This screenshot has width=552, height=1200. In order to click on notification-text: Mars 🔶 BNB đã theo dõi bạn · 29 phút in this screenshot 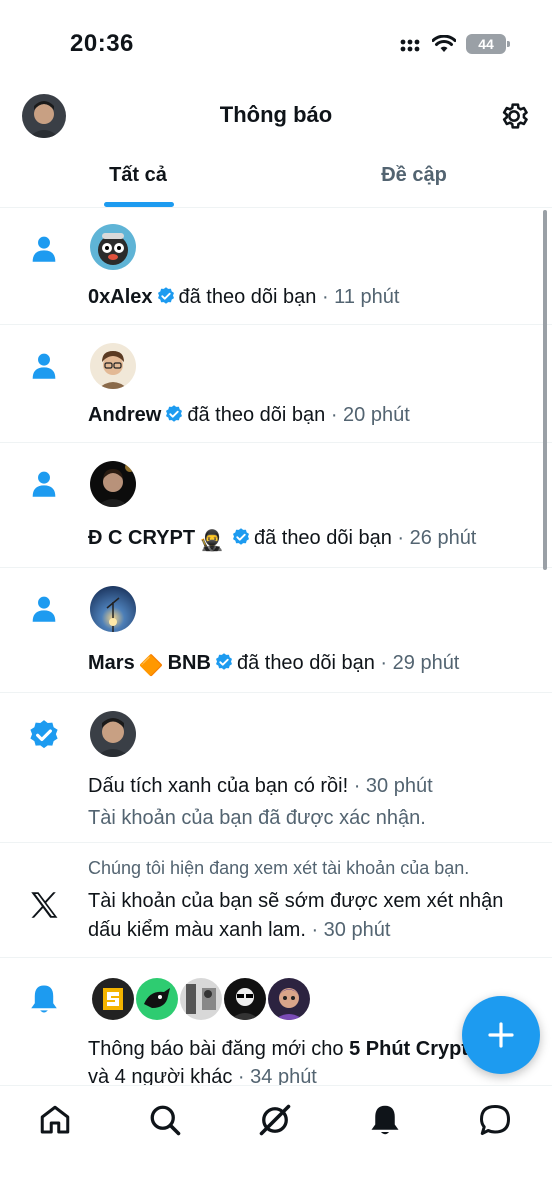, I will do `click(313, 664)`.